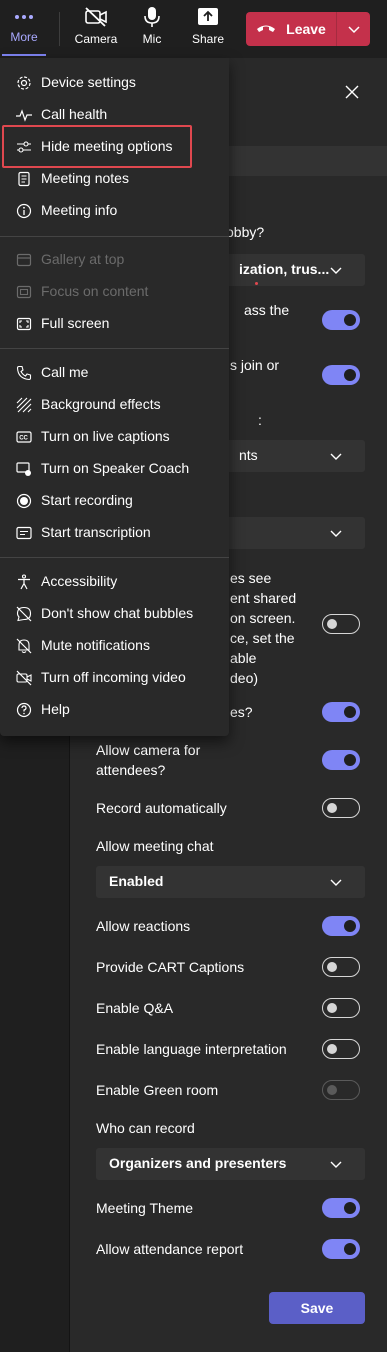 The image size is (387, 1352). What do you see at coordinates (161, 808) in the screenshot?
I see `record-automatically-label: Record automatically` at bounding box center [161, 808].